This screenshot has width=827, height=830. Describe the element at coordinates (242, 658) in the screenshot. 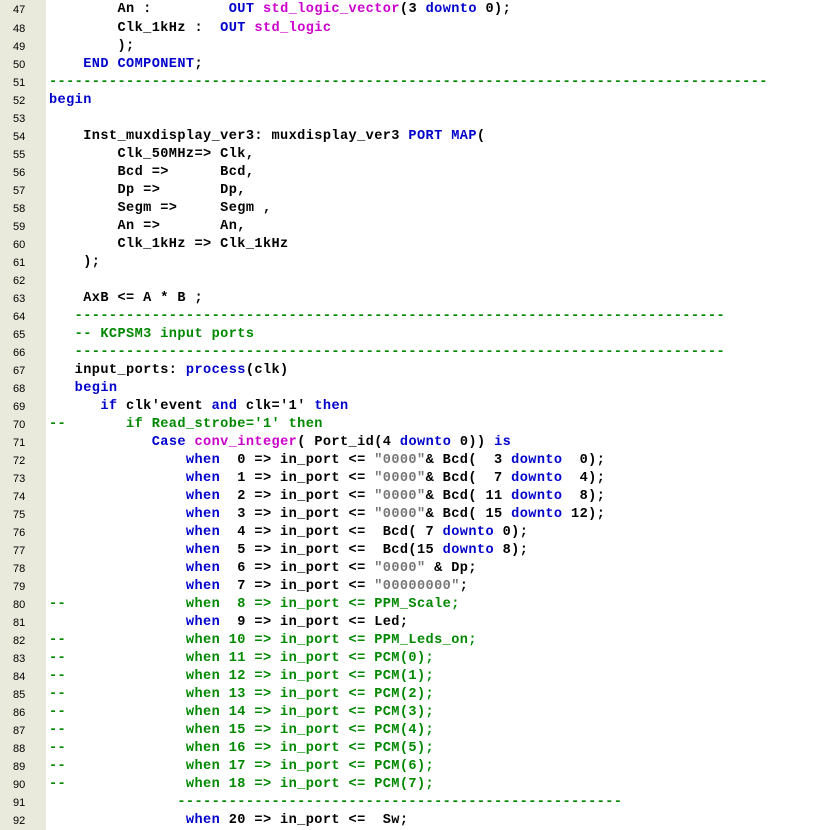

I see `comment-text: -- when 11 => in_port <= PCM(0);` at that location.